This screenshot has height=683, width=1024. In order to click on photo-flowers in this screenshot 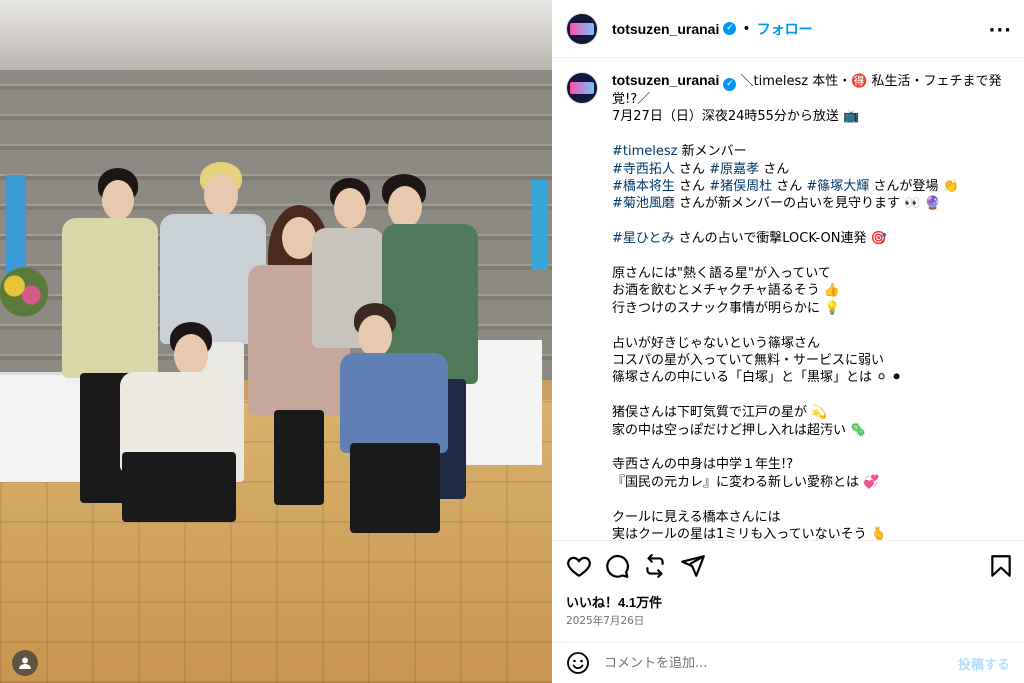, I will do `click(24, 292)`.